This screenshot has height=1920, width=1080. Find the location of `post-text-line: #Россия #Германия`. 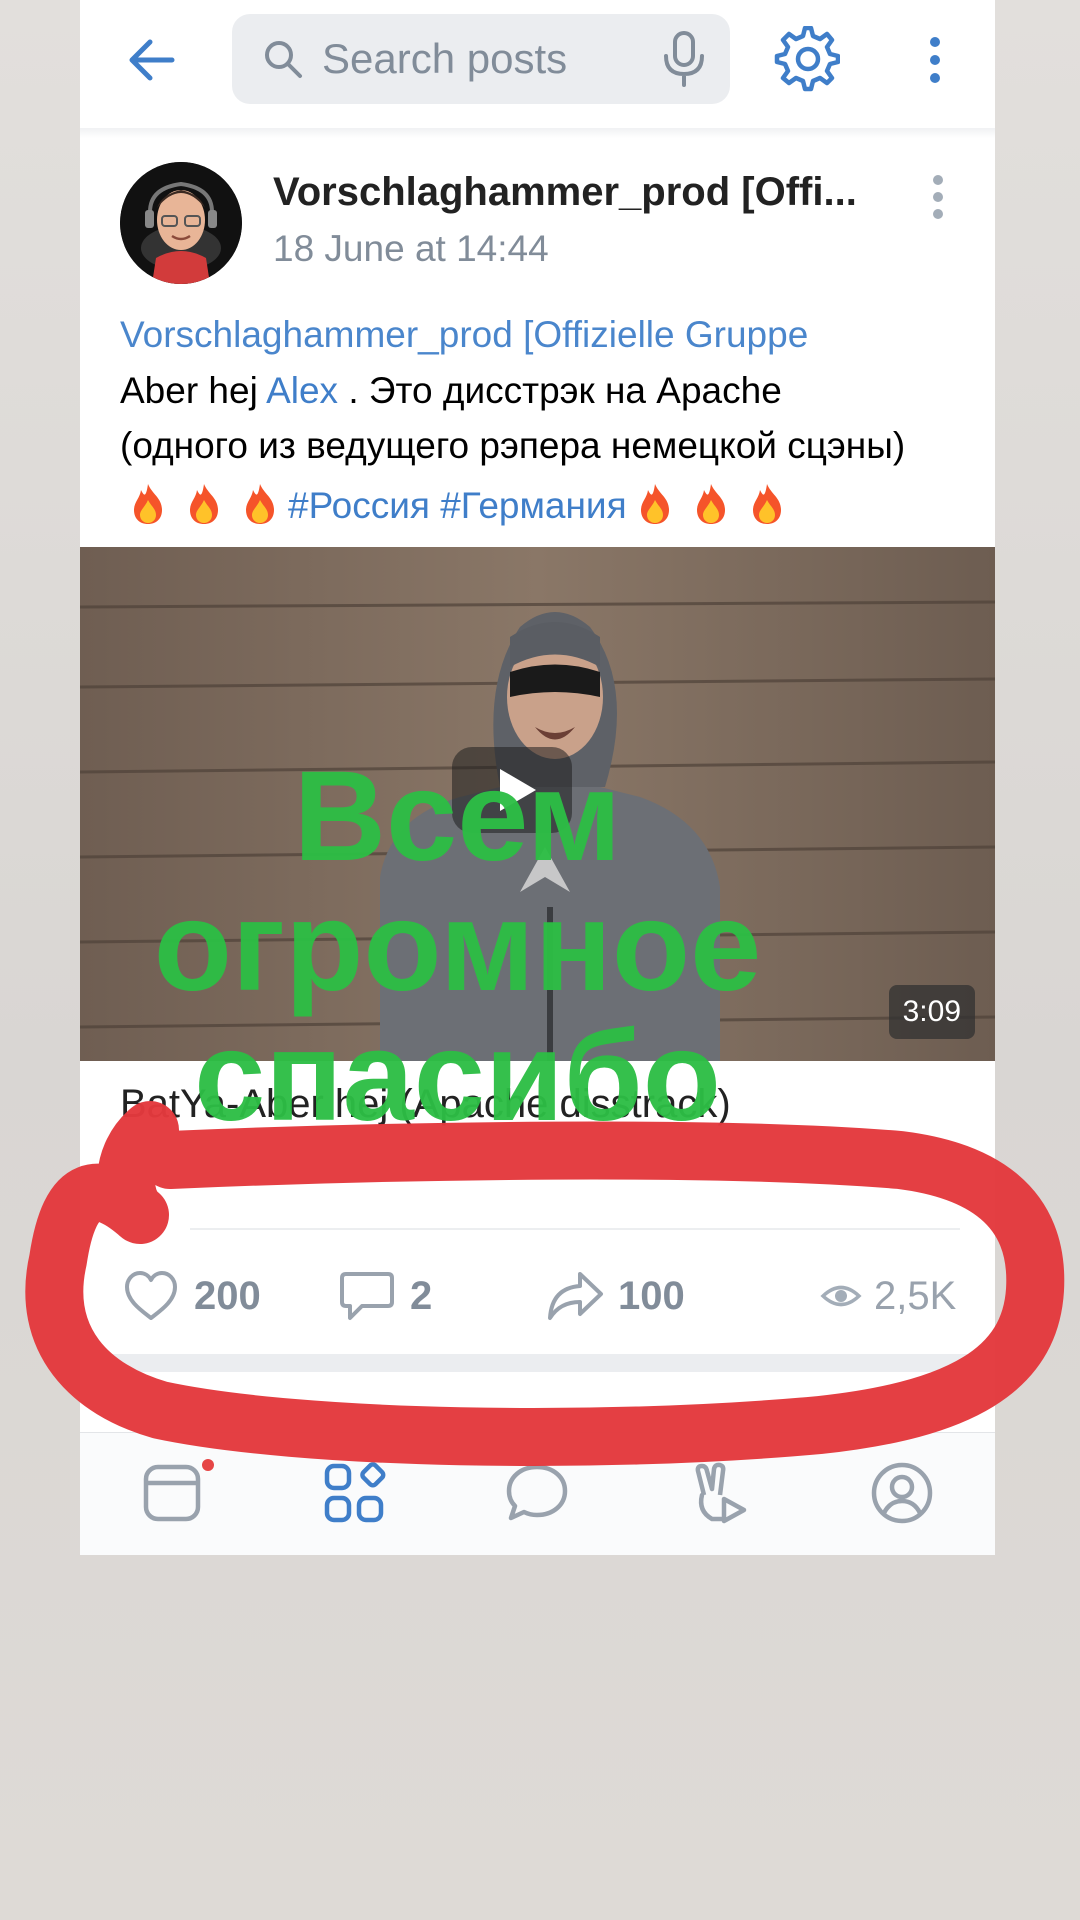

post-text-line: #Россия #Германия is located at coordinates (457, 504).